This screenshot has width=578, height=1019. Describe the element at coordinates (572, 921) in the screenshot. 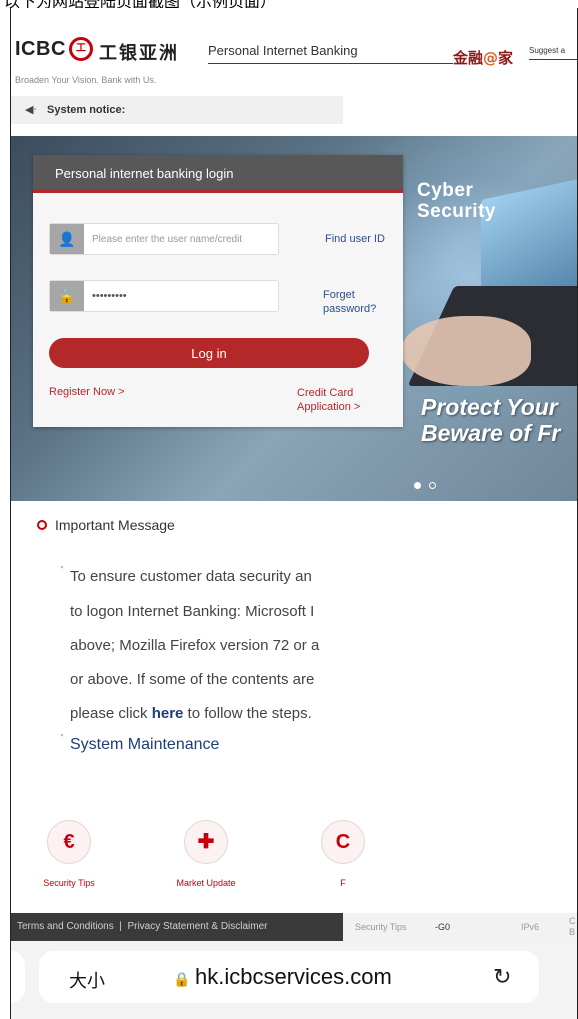

I see `footer-c: C` at that location.